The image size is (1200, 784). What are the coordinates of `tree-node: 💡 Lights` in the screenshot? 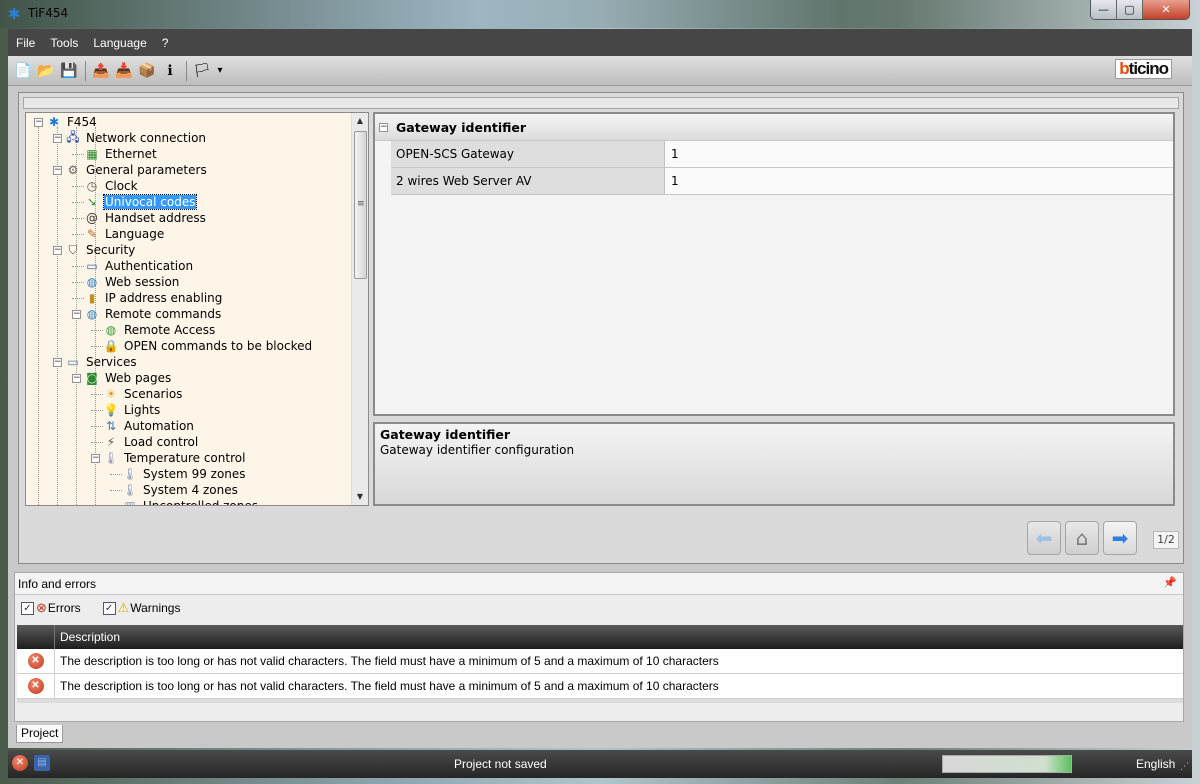 It's located at (126, 410).